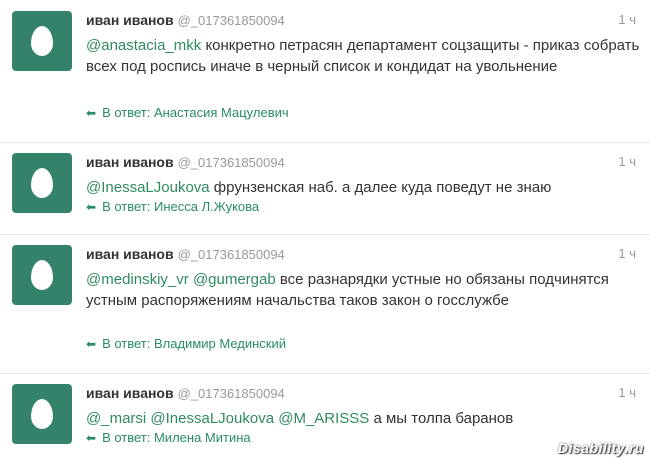  Describe the element at coordinates (194, 344) in the screenshot. I see `reply-label: В ответ: Владимир Мединский` at that location.